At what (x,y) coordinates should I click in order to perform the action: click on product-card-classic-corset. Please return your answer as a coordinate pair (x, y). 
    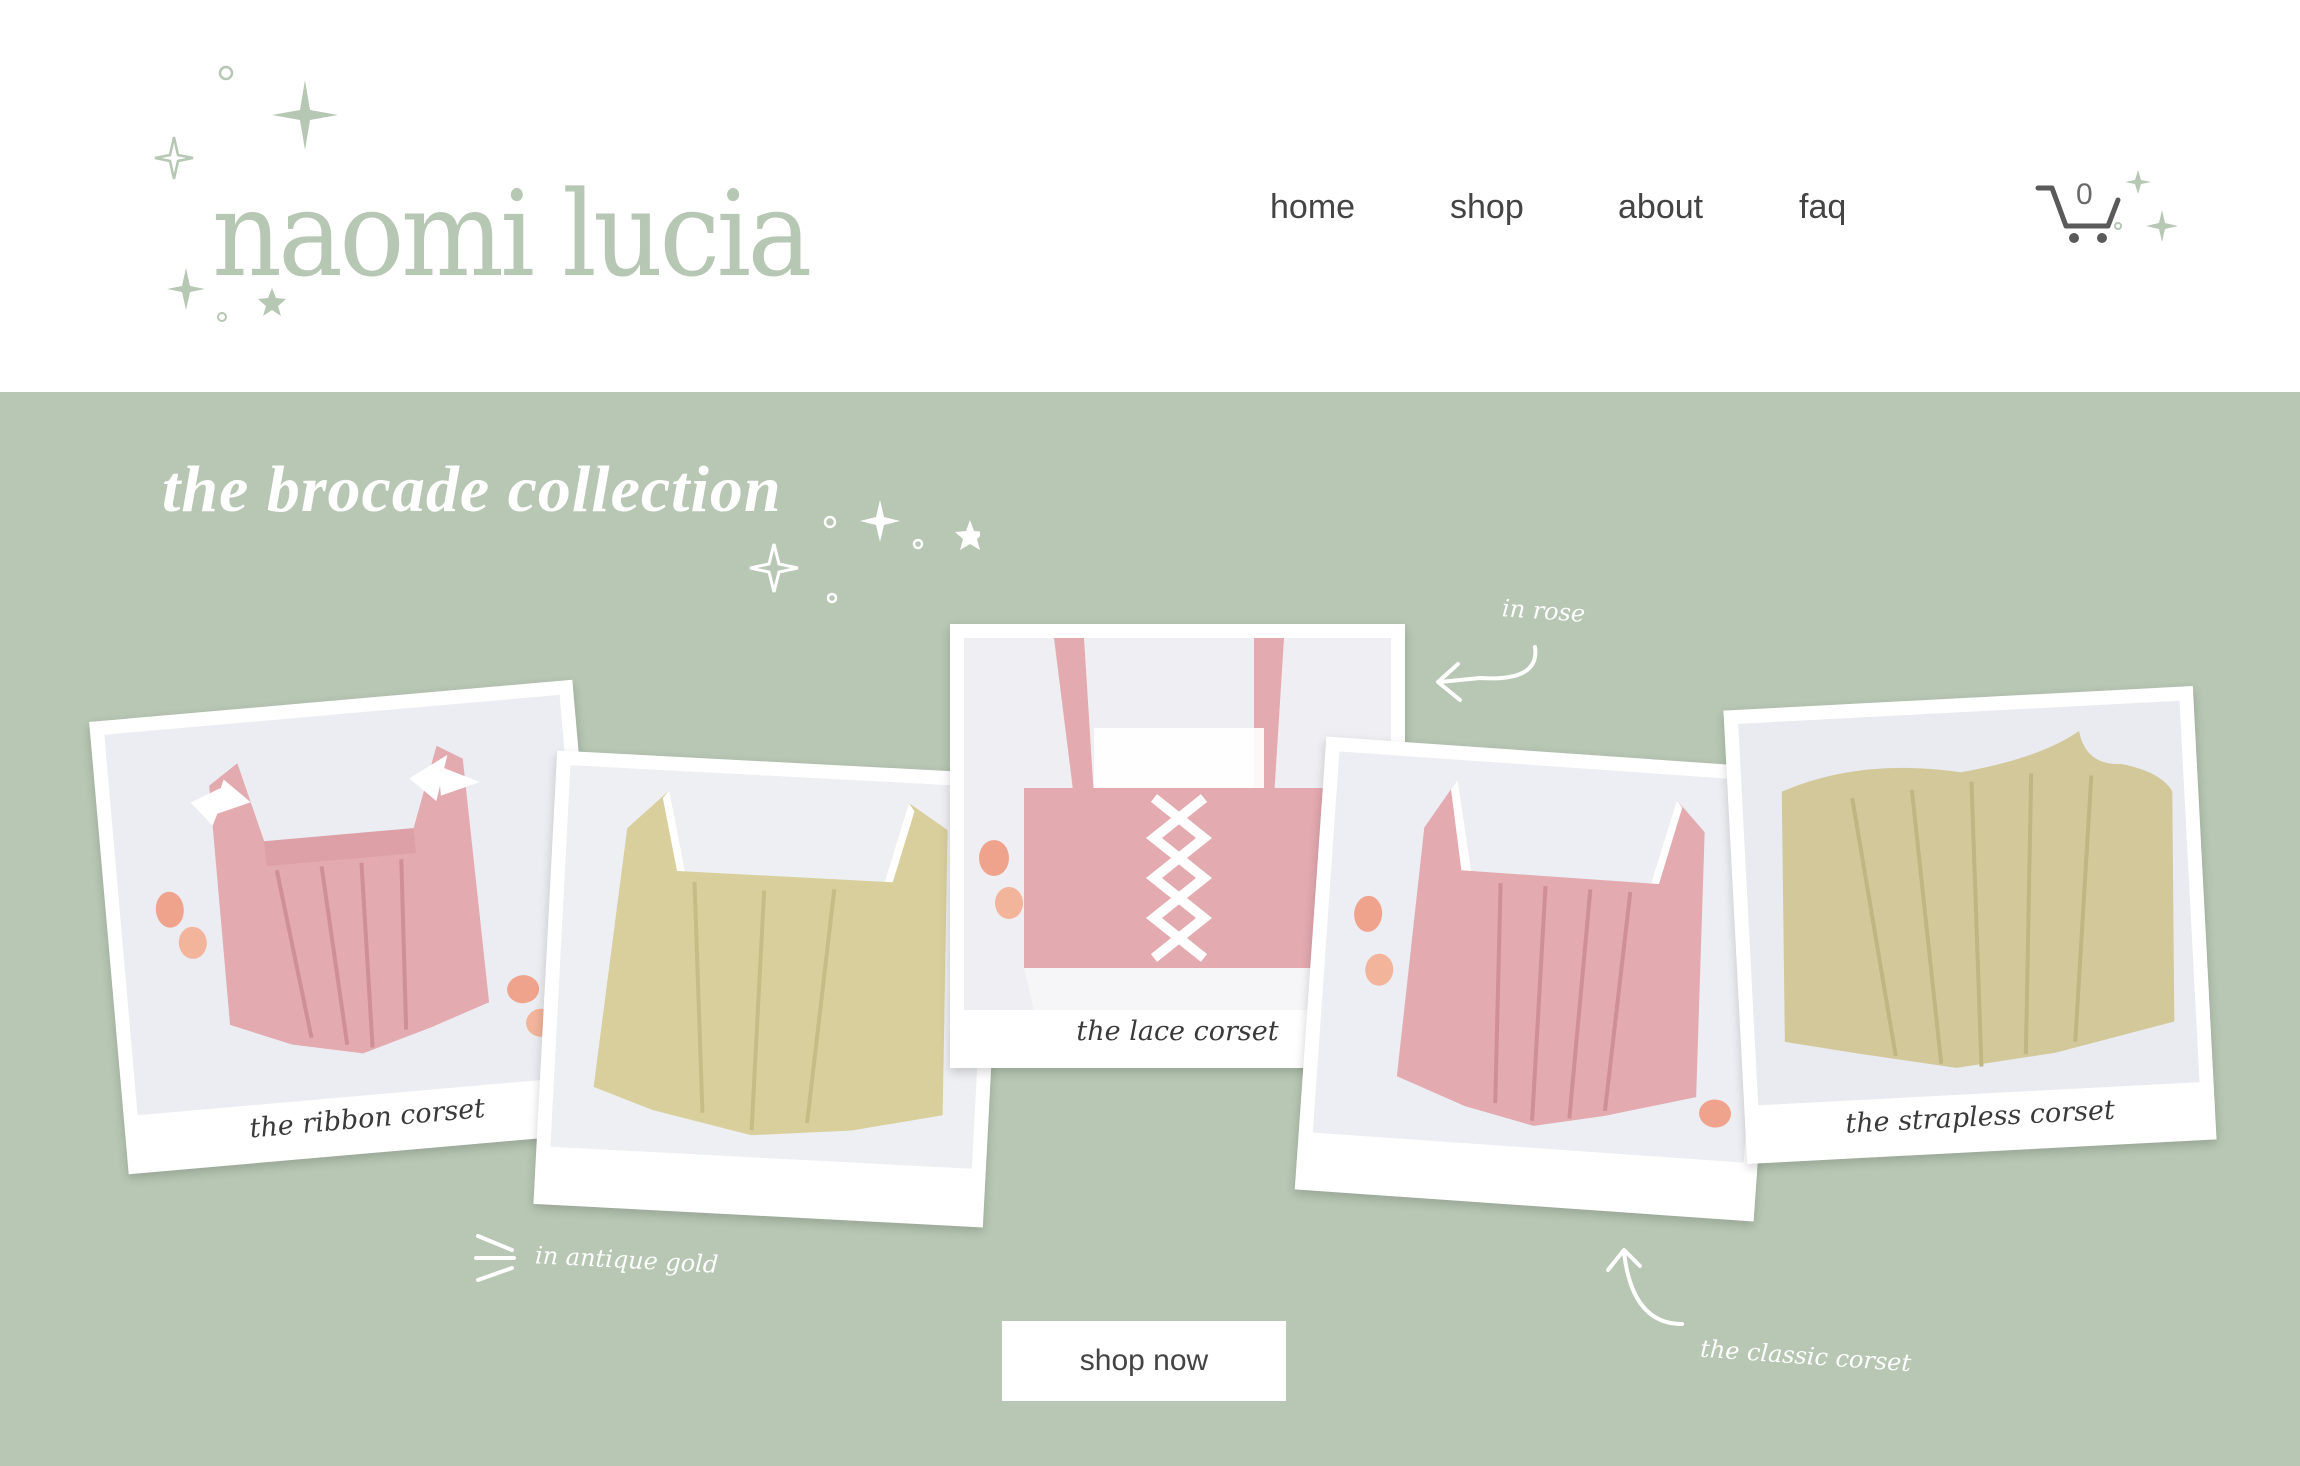
    Looking at the image, I should click on (1540, 979).